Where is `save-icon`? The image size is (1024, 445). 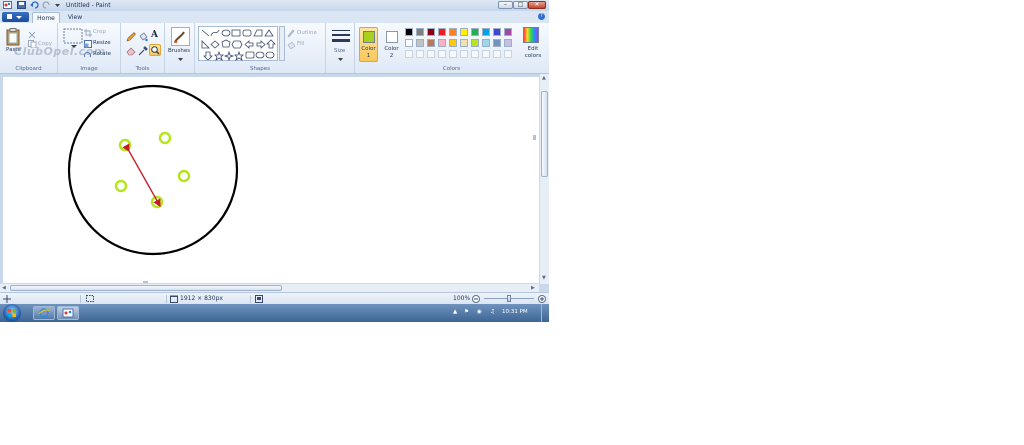
save-icon is located at coordinates (21, 5).